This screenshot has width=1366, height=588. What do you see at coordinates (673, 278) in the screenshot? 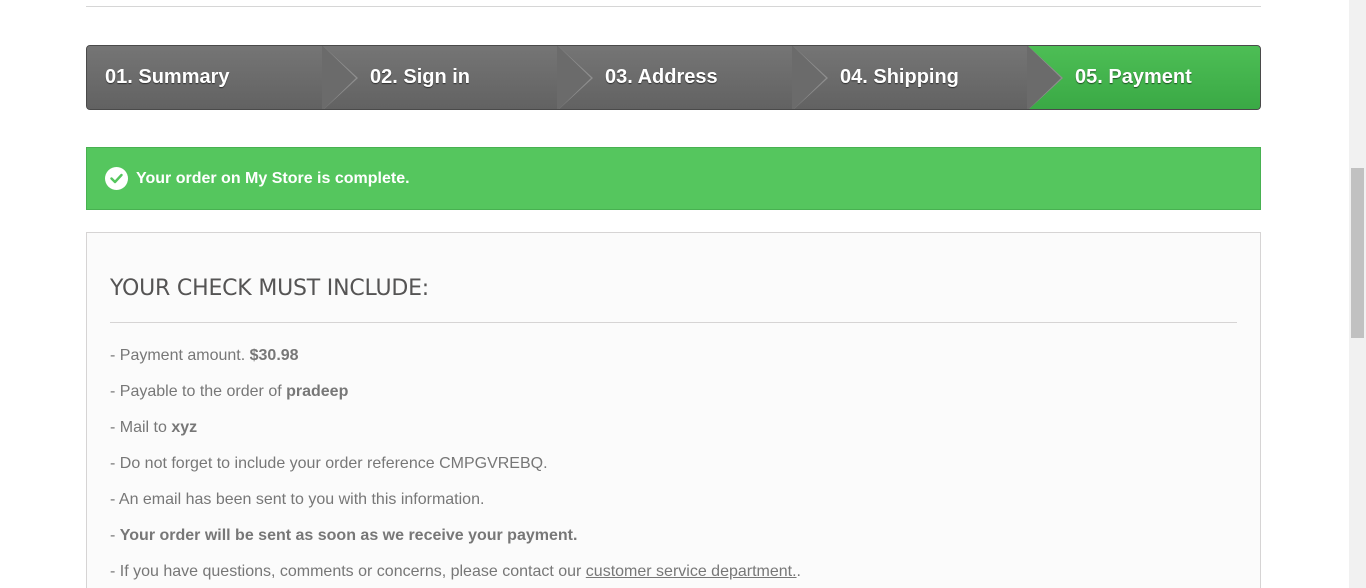
I see `check-instructions-heading: YOUR CHECK MUST INCLUDE:` at bounding box center [673, 278].